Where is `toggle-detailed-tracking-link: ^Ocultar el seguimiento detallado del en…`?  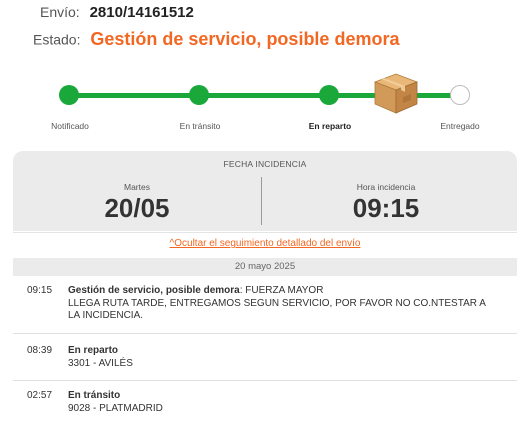 toggle-detailed-tracking-link: ^Ocultar el seguimiento detallado del en… is located at coordinates (260, 243).